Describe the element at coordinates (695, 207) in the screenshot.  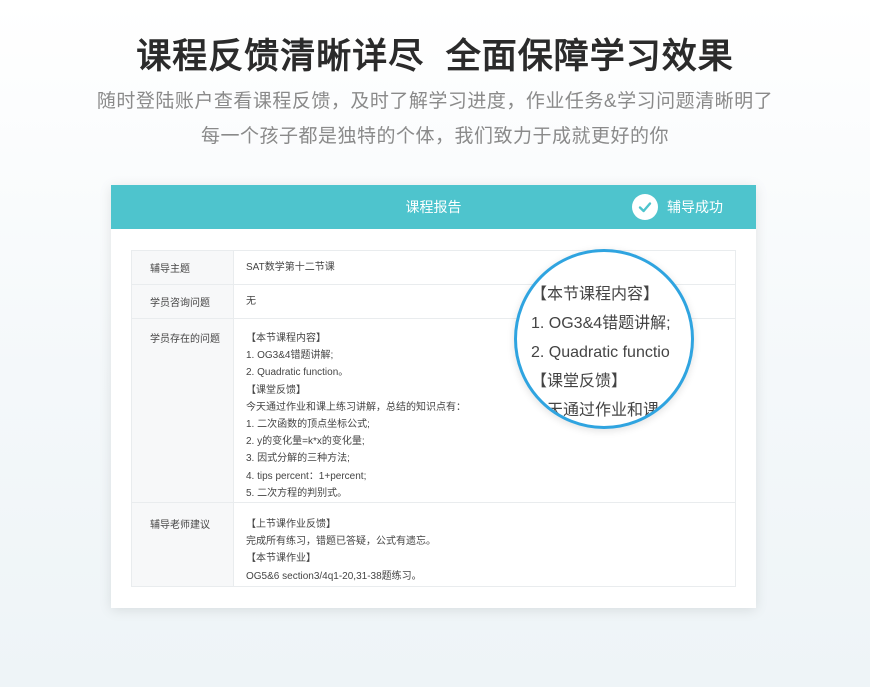
I see `status-label: 辅导成功` at that location.